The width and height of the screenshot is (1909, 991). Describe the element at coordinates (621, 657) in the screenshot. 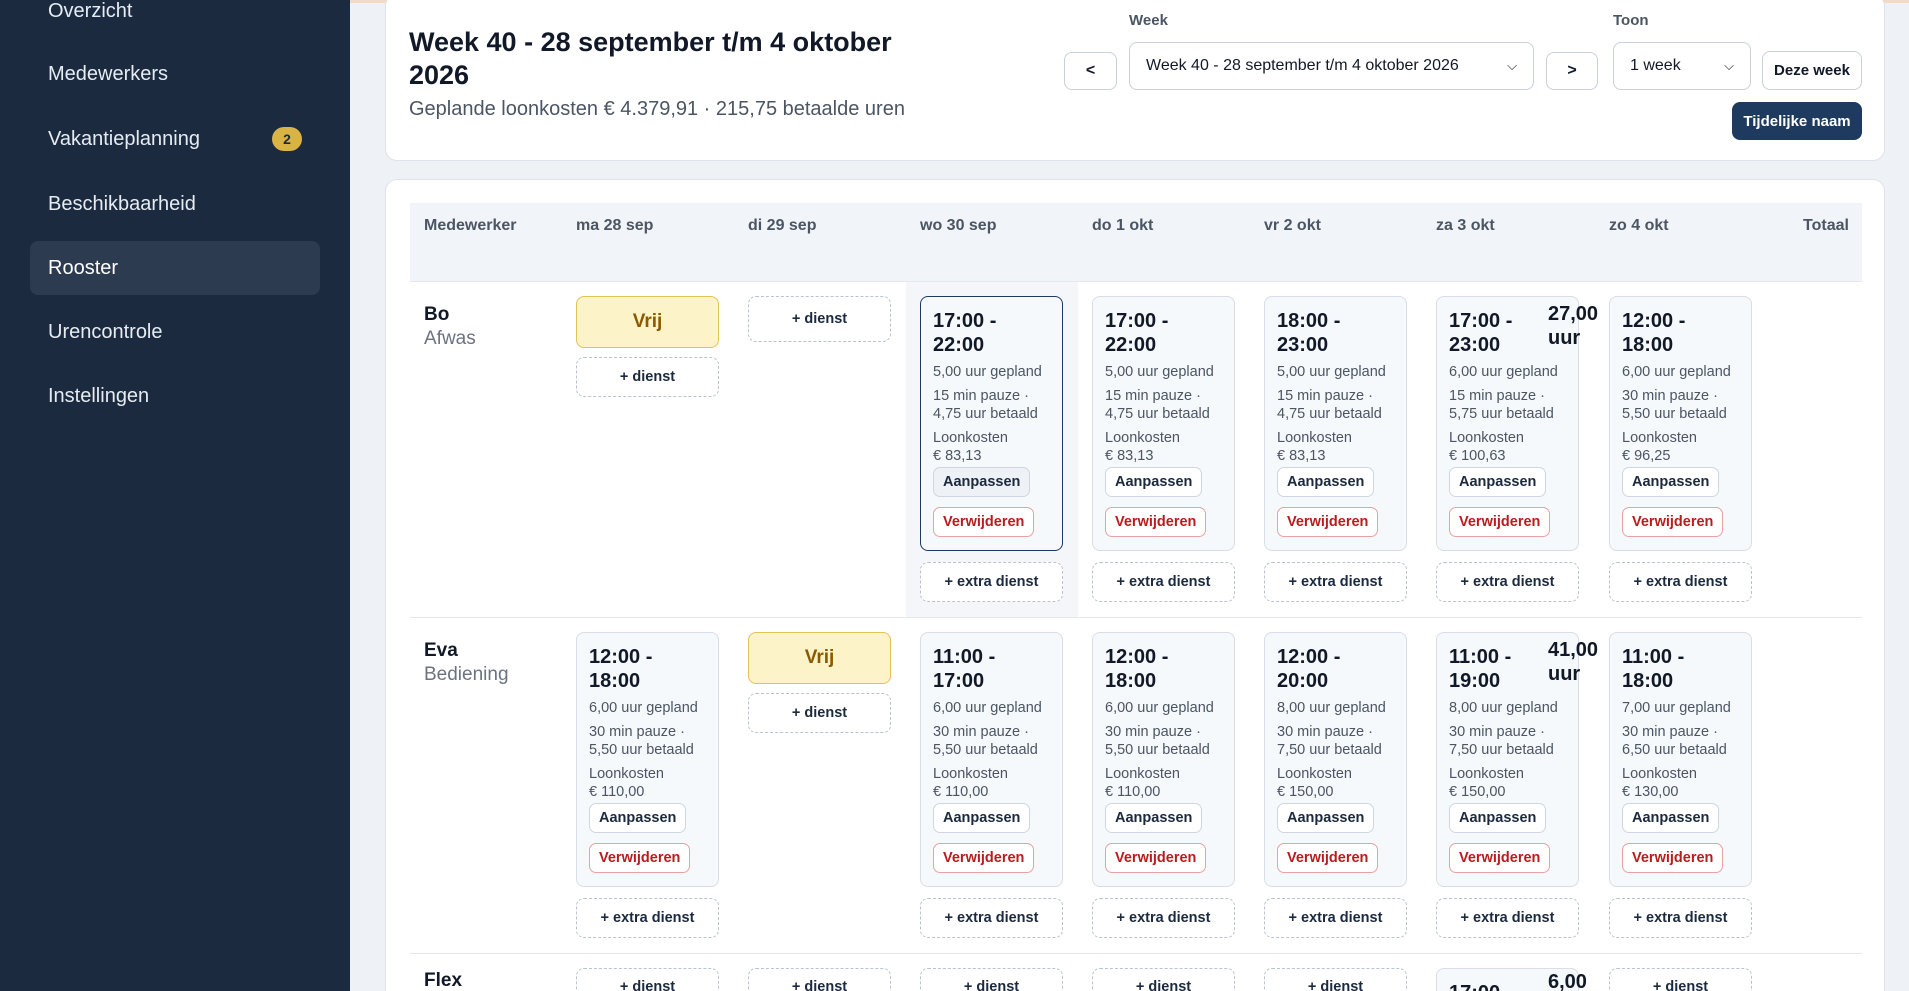

I see `shift-start: 12:00 -` at that location.